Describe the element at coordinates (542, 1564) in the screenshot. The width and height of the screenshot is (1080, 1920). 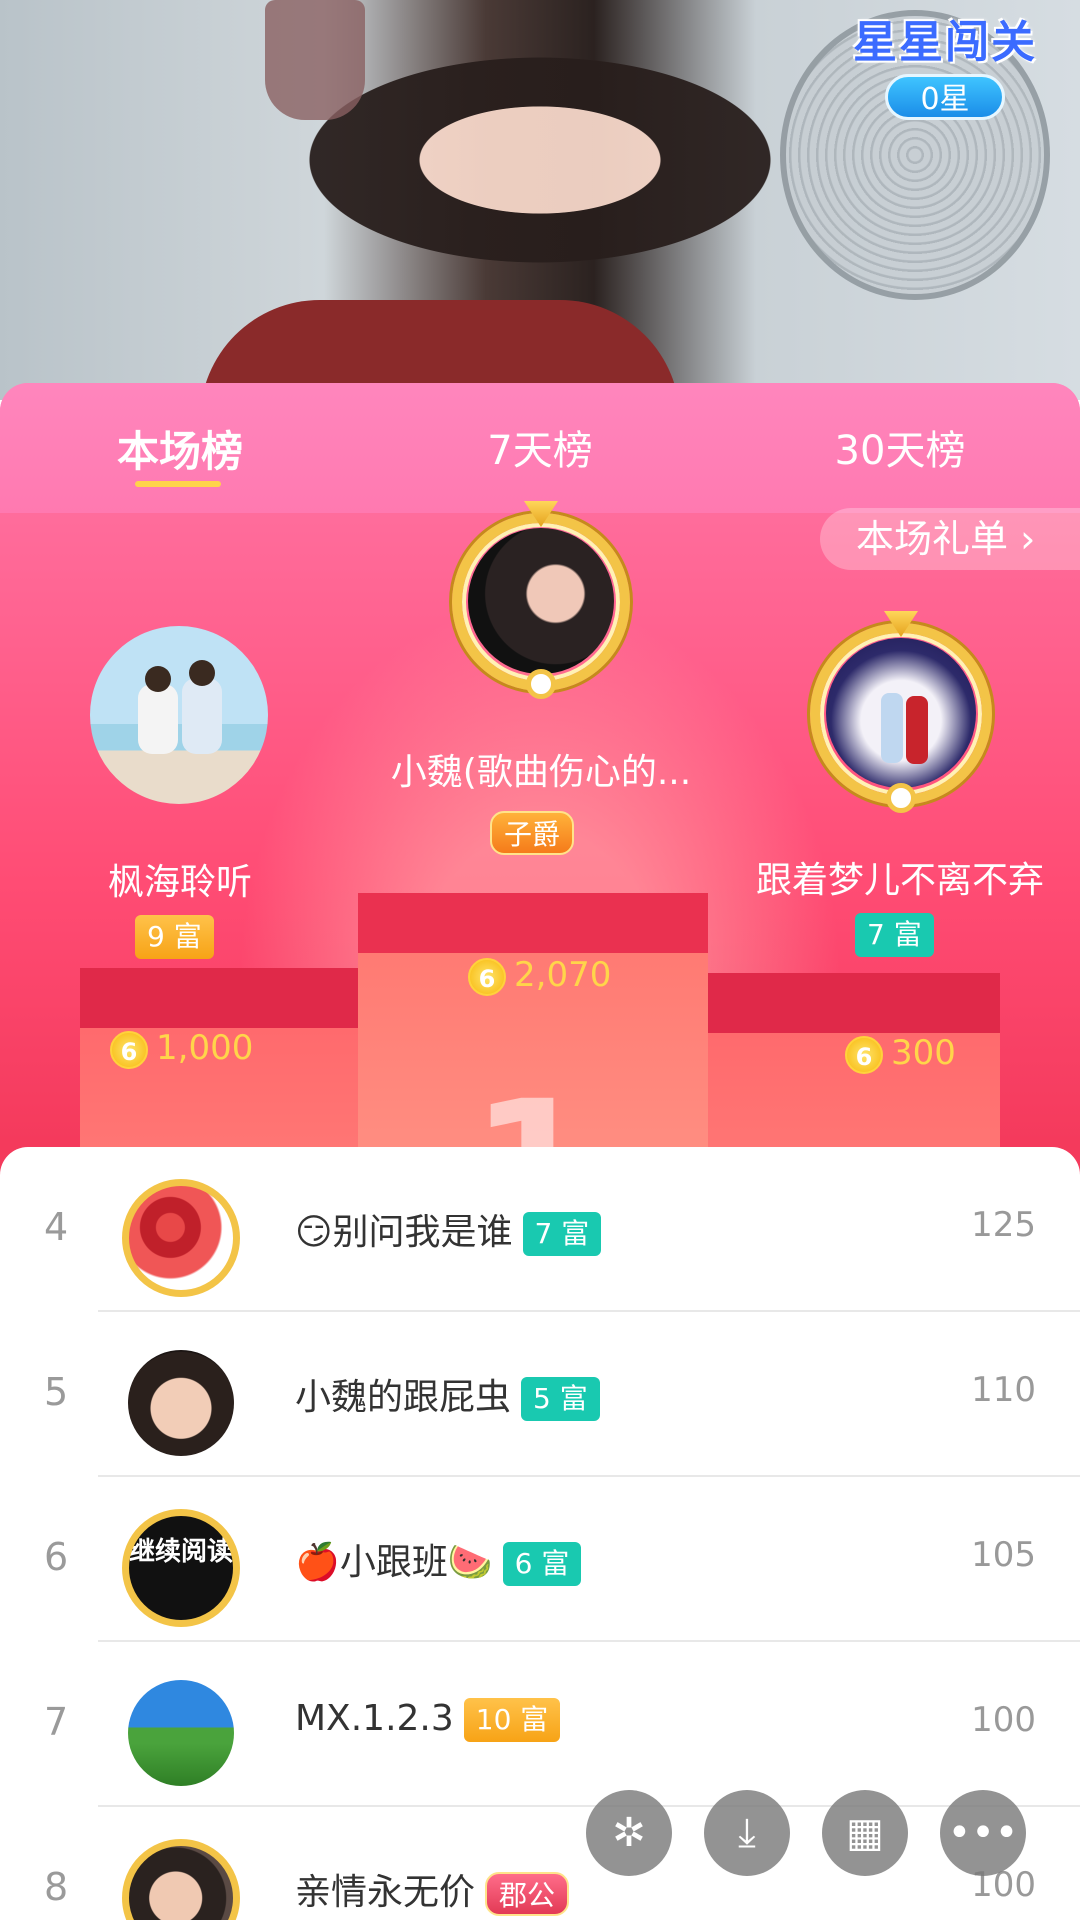
I see `wealth-badge: 6 富` at that location.